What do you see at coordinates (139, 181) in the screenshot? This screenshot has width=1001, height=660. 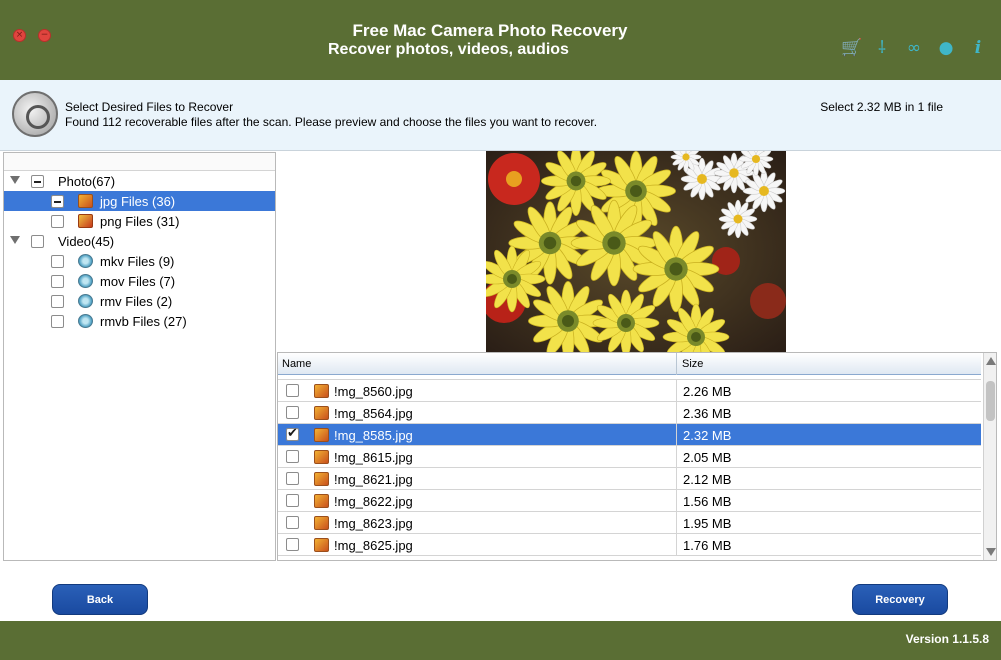 I see `tree-item-photo: Photo(67)` at bounding box center [139, 181].